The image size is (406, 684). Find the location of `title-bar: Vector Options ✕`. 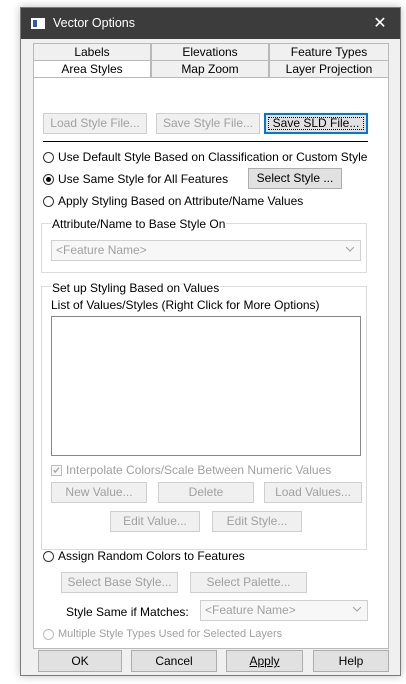

title-bar: Vector Options ✕ is located at coordinates (210, 23).